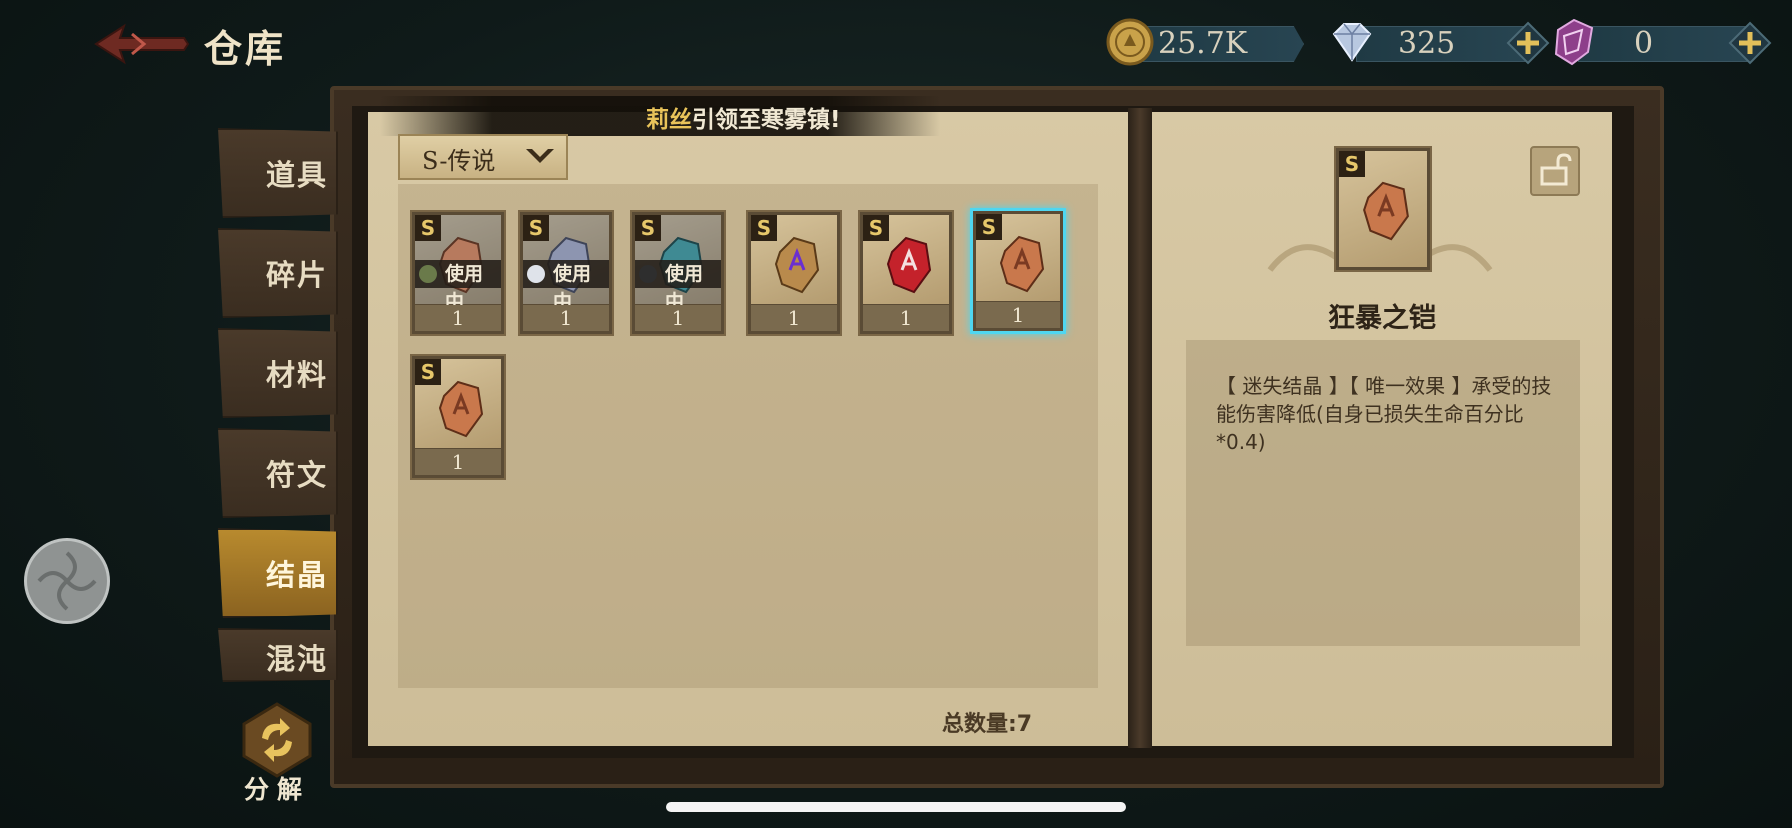 This screenshot has width=1792, height=828. What do you see at coordinates (277, 789) in the screenshot?
I see `decompose-label: 分解` at bounding box center [277, 789].